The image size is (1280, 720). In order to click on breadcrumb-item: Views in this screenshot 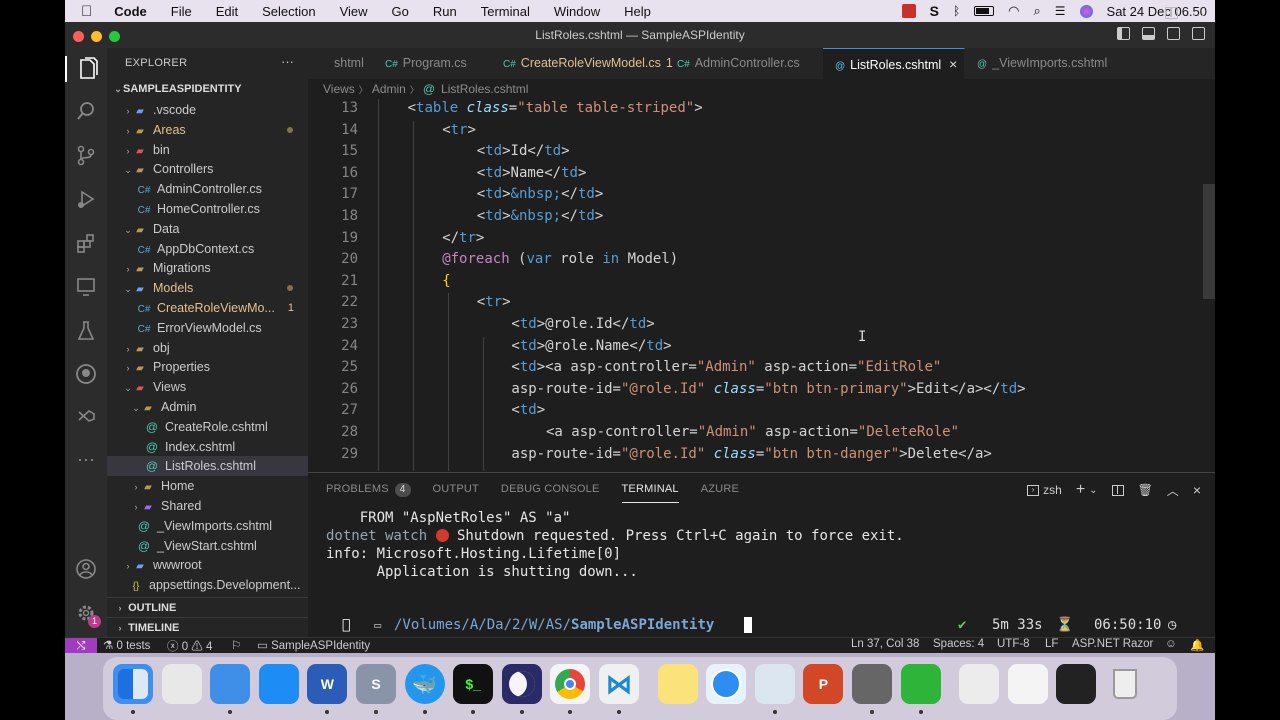, I will do `click(339, 89)`.